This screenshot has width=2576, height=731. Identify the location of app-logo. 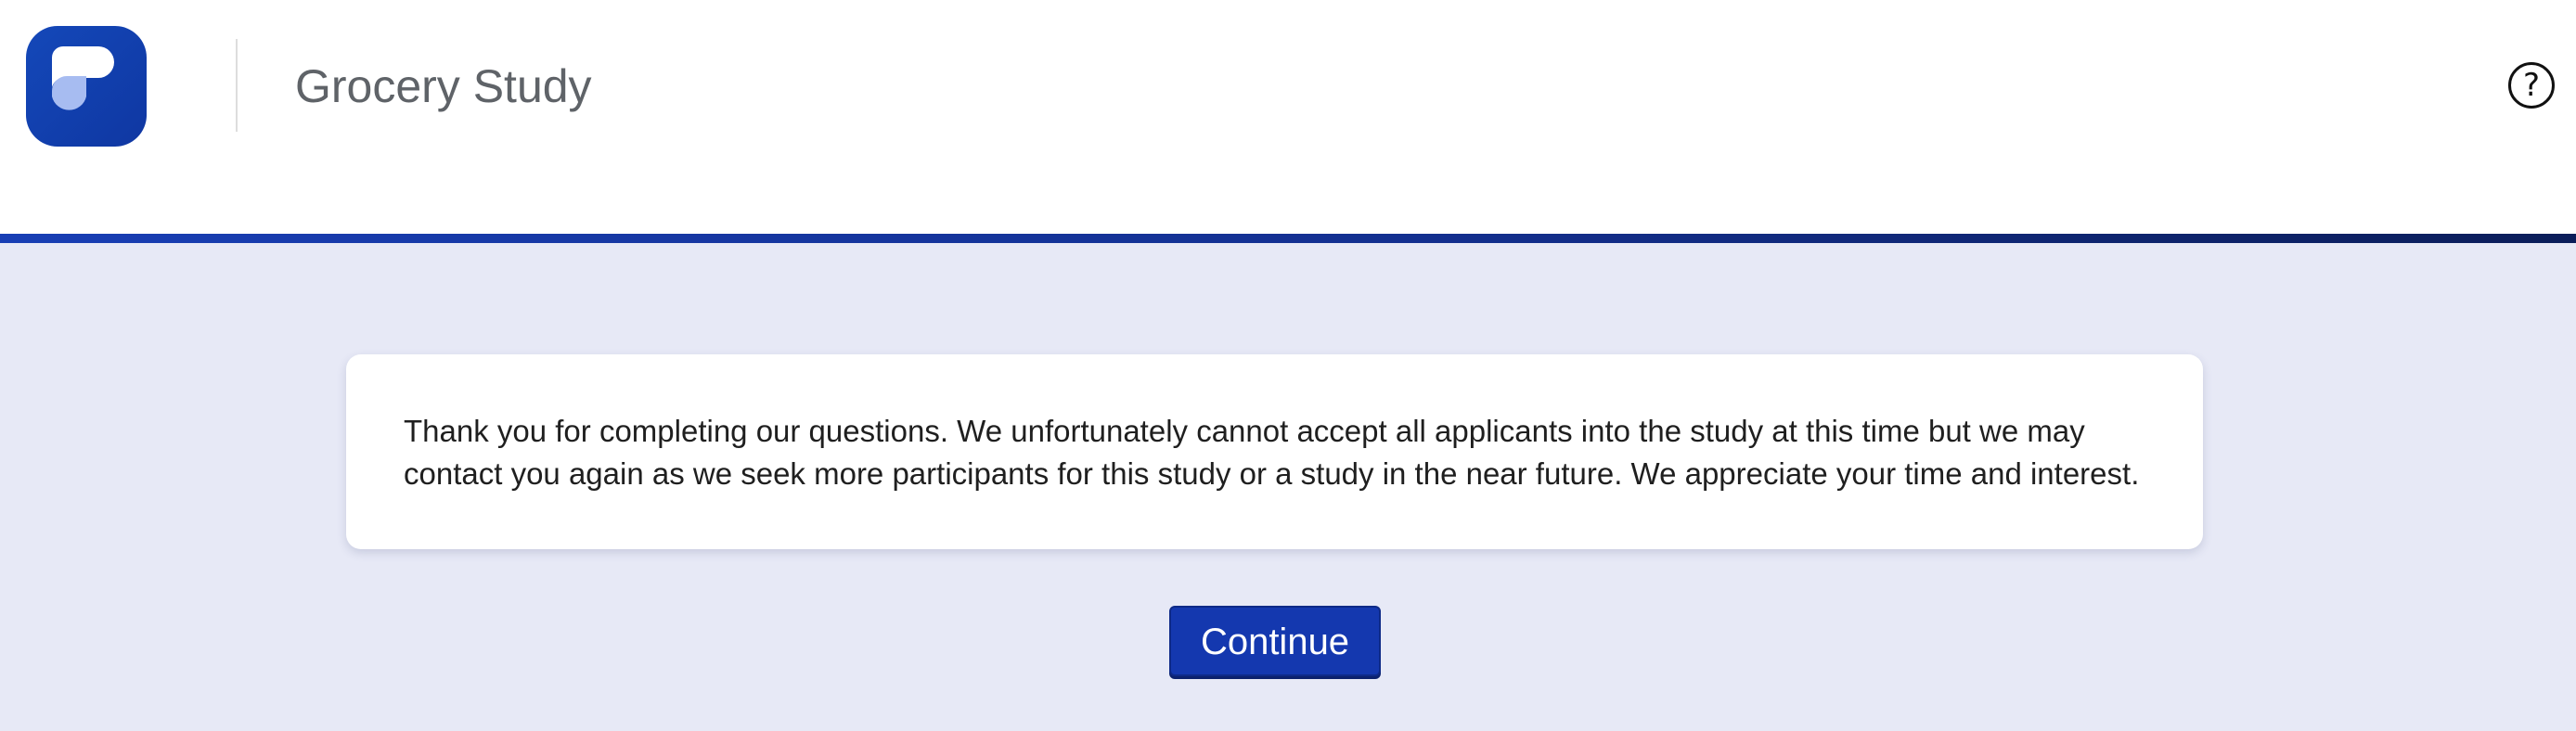
(87, 86).